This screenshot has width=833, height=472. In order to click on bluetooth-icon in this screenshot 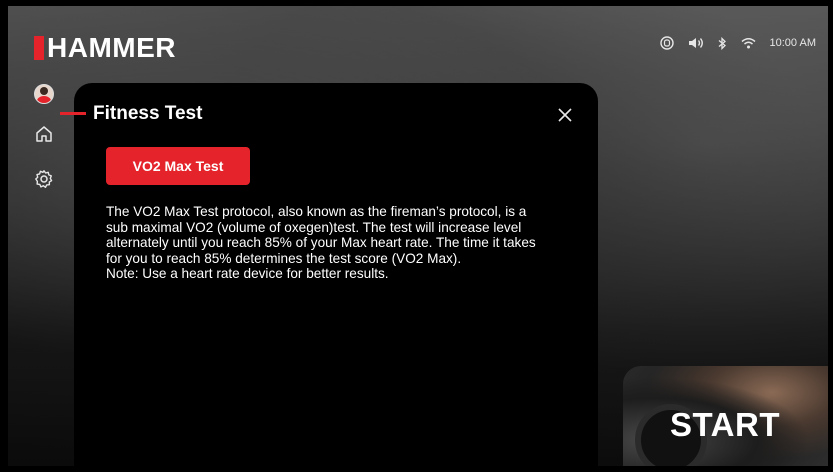, I will do `click(722, 43)`.